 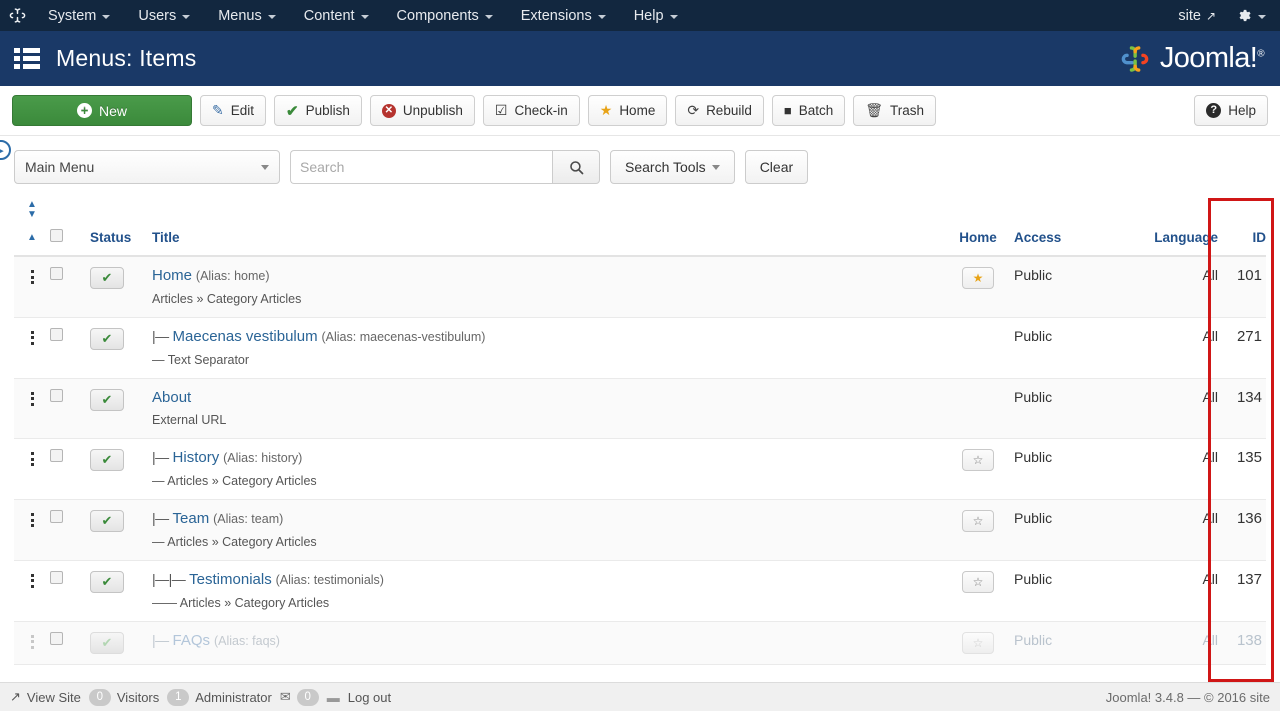 What do you see at coordinates (672, 167) in the screenshot?
I see `search-tools-button: Search Tools` at bounding box center [672, 167].